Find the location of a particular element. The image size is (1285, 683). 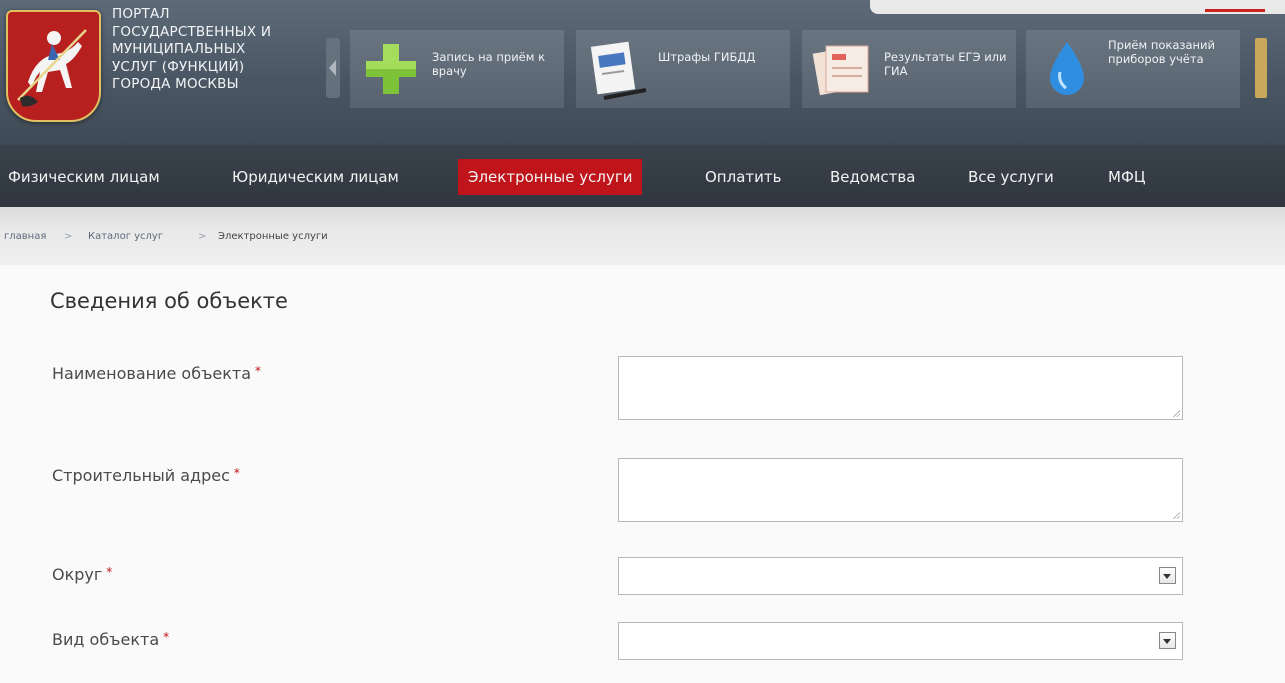

quick-tile-exam-results: Результаты ЕГЭ или ГИА is located at coordinates (909, 69).